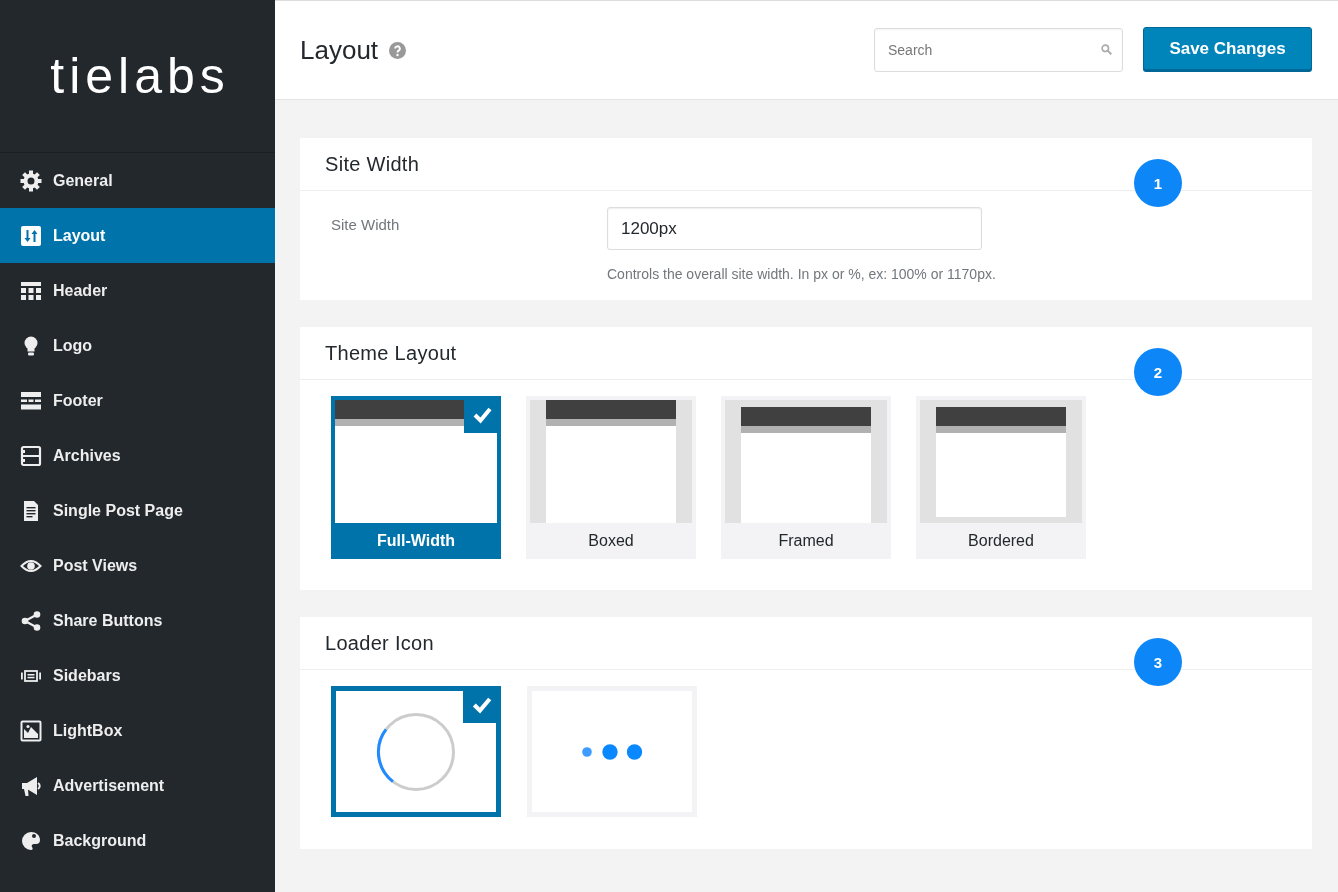 This screenshot has height=892, width=1338. What do you see at coordinates (31, 730) in the screenshot?
I see `image-icon` at bounding box center [31, 730].